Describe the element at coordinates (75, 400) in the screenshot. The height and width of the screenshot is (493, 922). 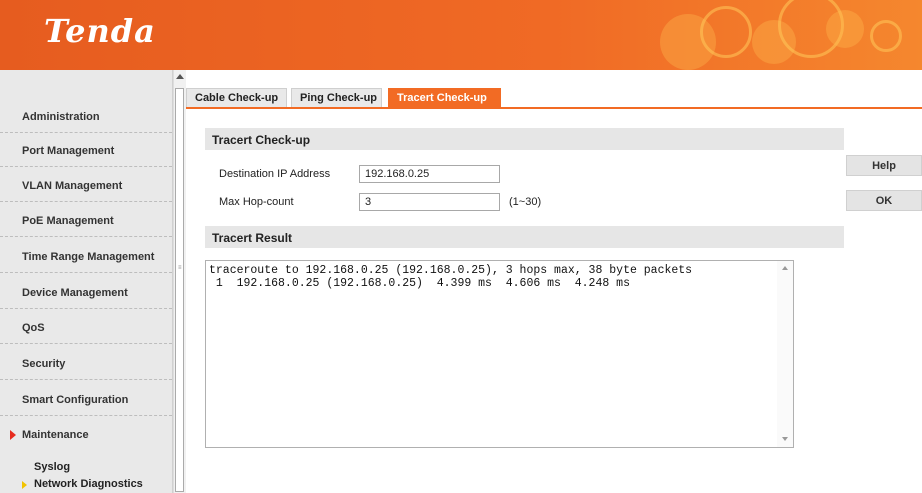
I see `sidebar-item-label: Smart Configuration` at that location.